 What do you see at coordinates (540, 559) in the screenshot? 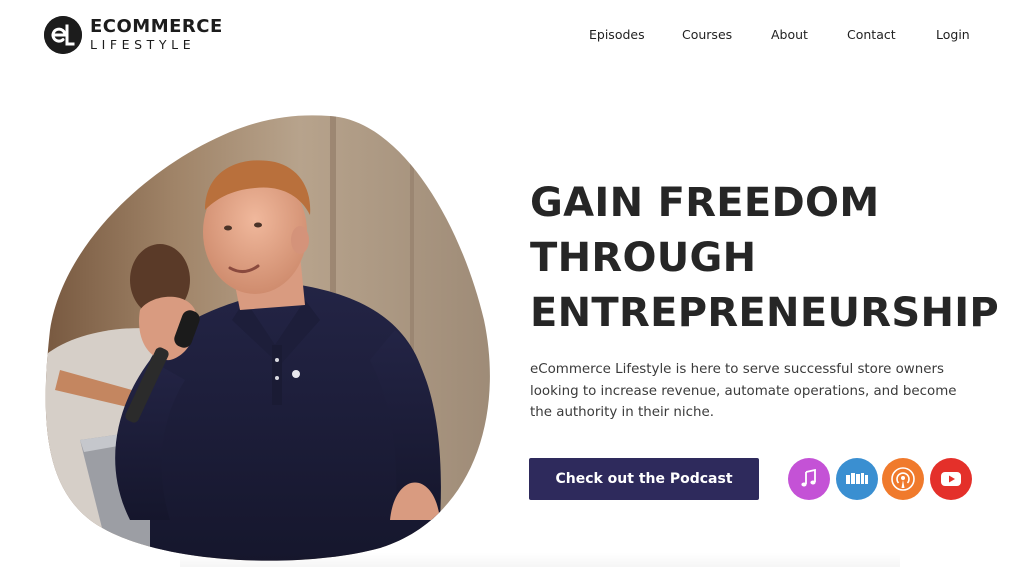
I see `section-divider-shadow` at bounding box center [540, 559].